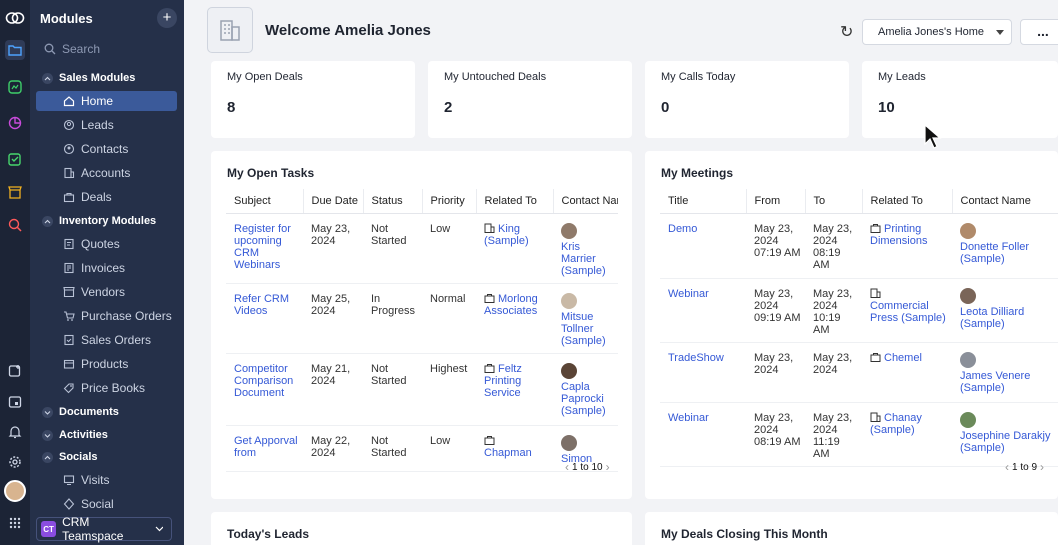  I want to click on sidebar-item-accounts: Accounts, so click(106, 173).